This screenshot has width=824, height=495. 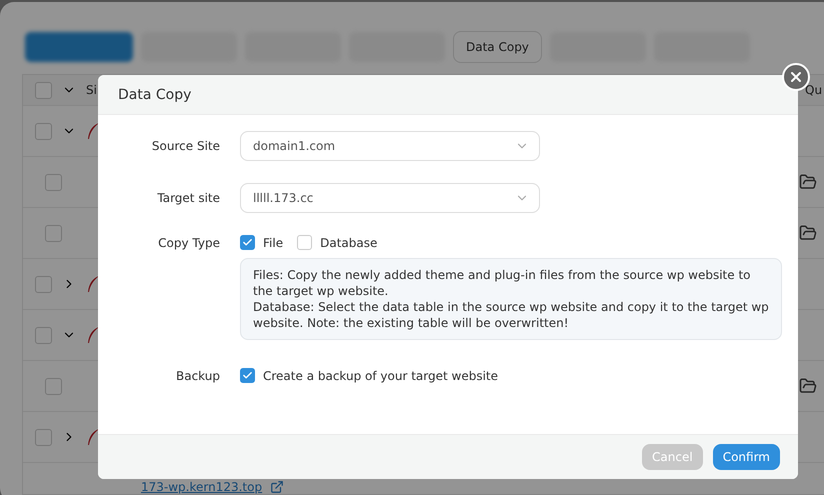 What do you see at coordinates (155, 94) in the screenshot?
I see `dialog-title: Data Copy` at bounding box center [155, 94].